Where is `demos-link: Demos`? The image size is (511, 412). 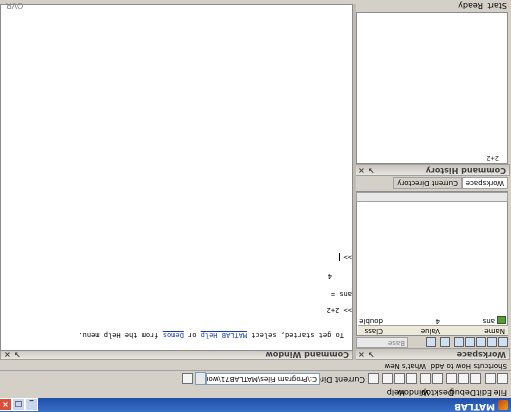 demos-link: Demos is located at coordinates (173, 335).